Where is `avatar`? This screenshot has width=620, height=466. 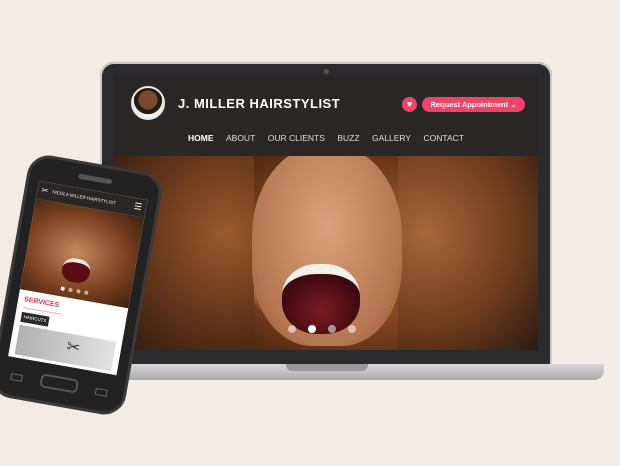
avatar is located at coordinates (148, 103).